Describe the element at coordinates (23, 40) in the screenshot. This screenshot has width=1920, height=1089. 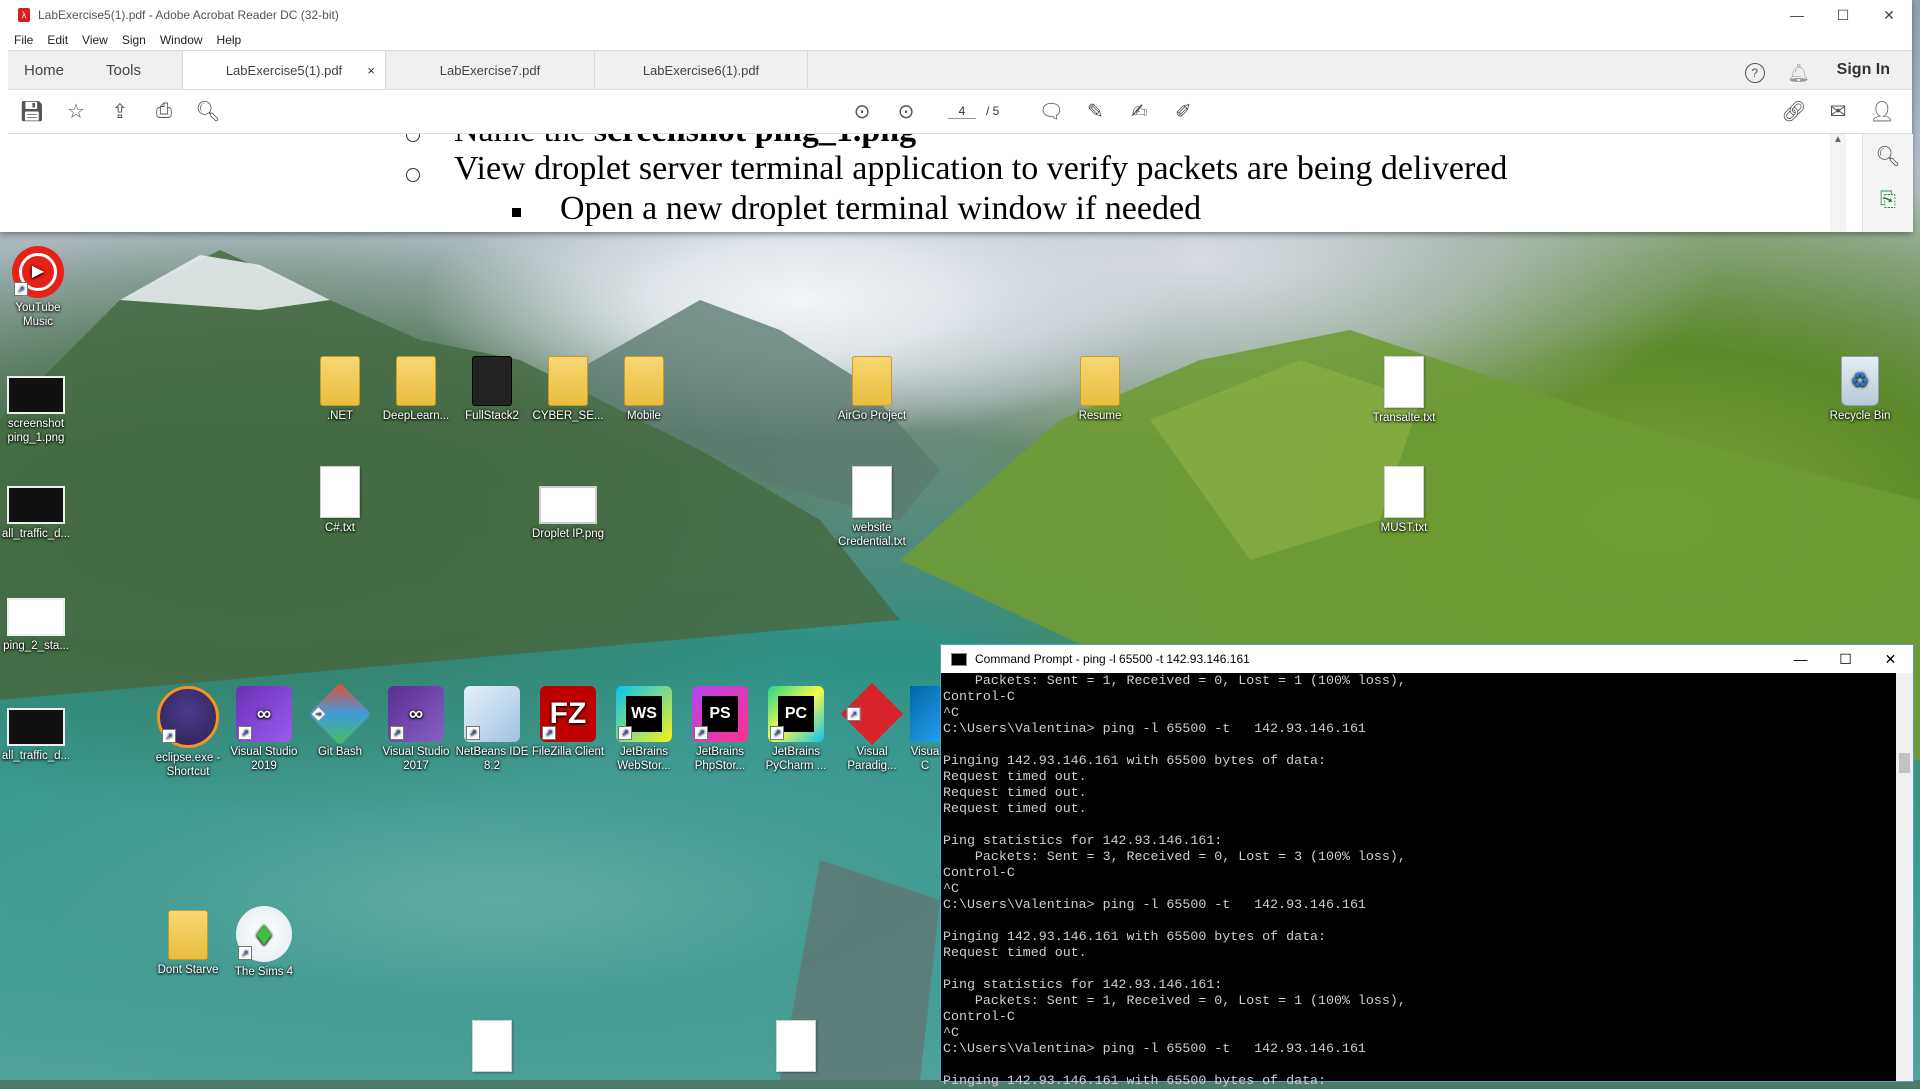
I see `menu-file: File` at that location.